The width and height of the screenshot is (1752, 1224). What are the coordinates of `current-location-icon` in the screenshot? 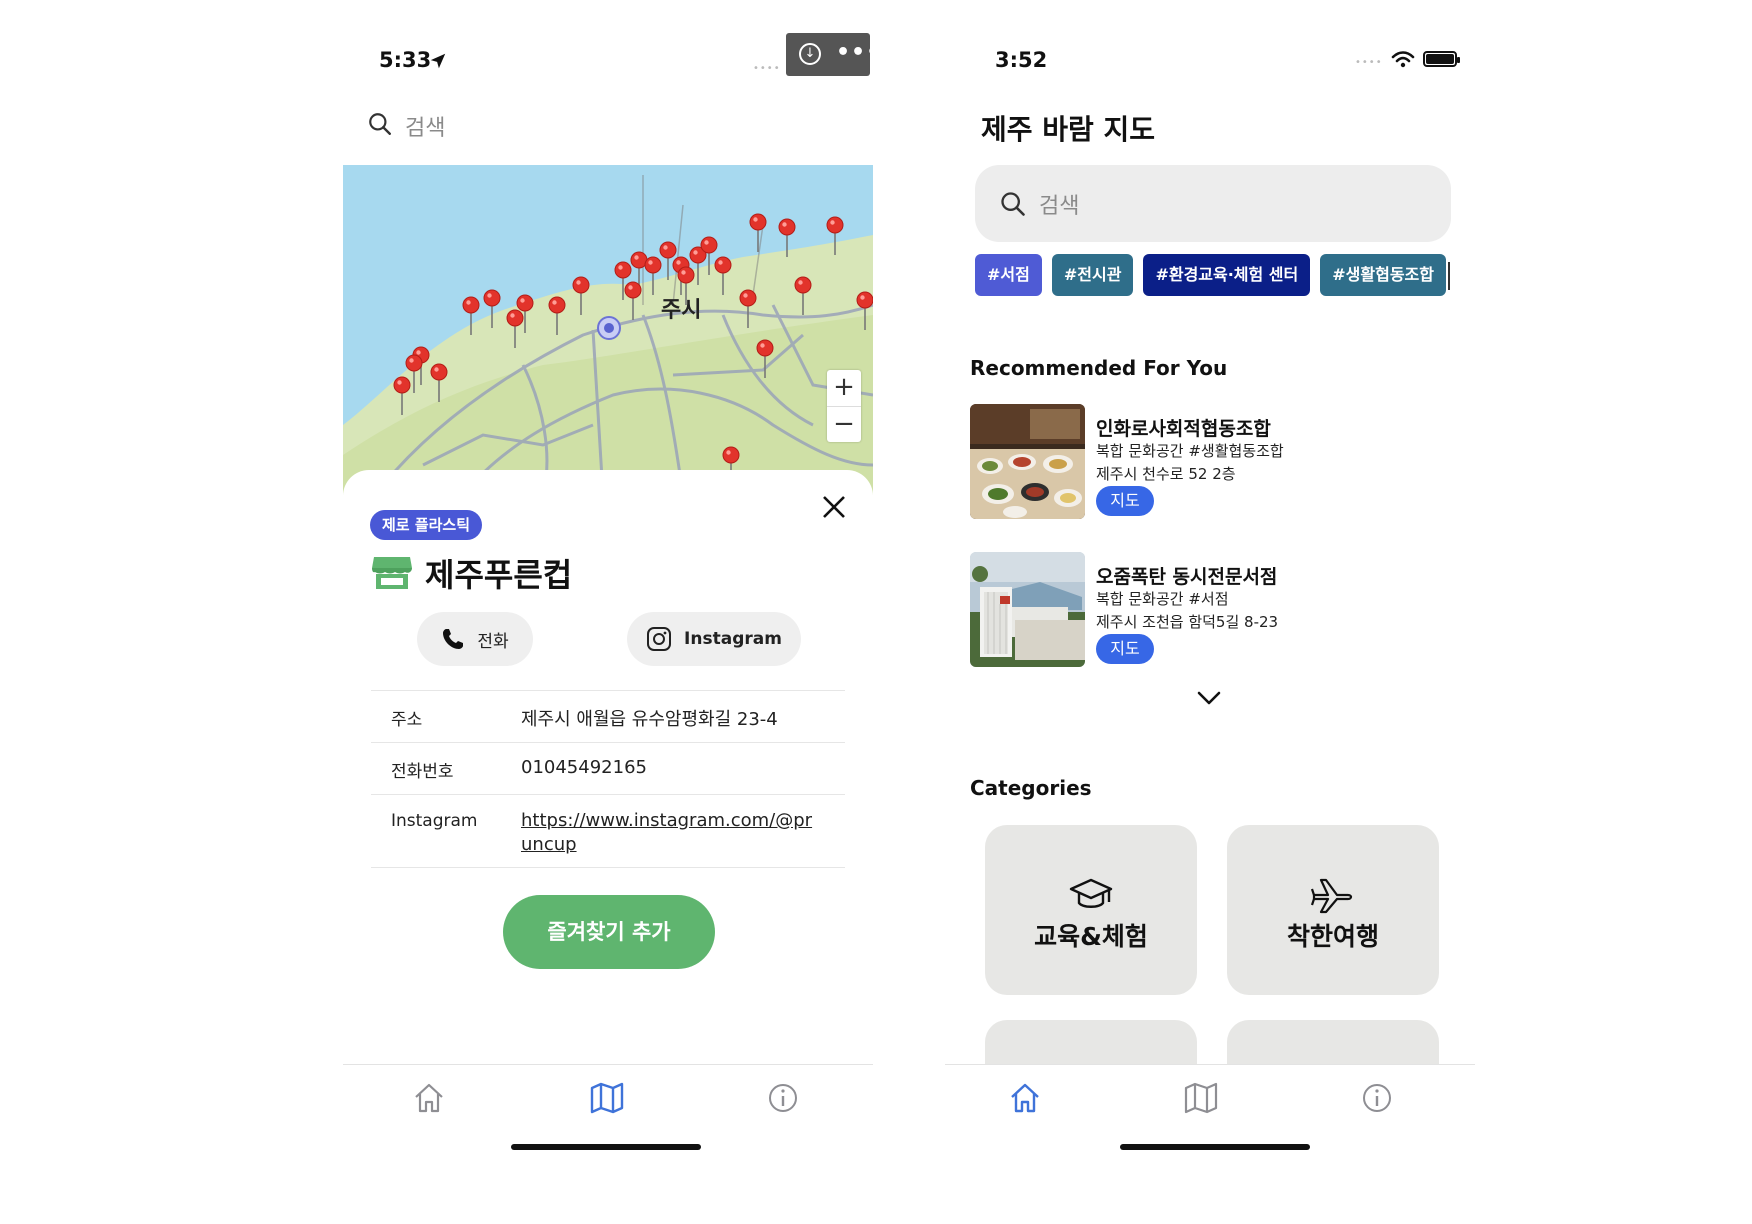 It's located at (609, 328).